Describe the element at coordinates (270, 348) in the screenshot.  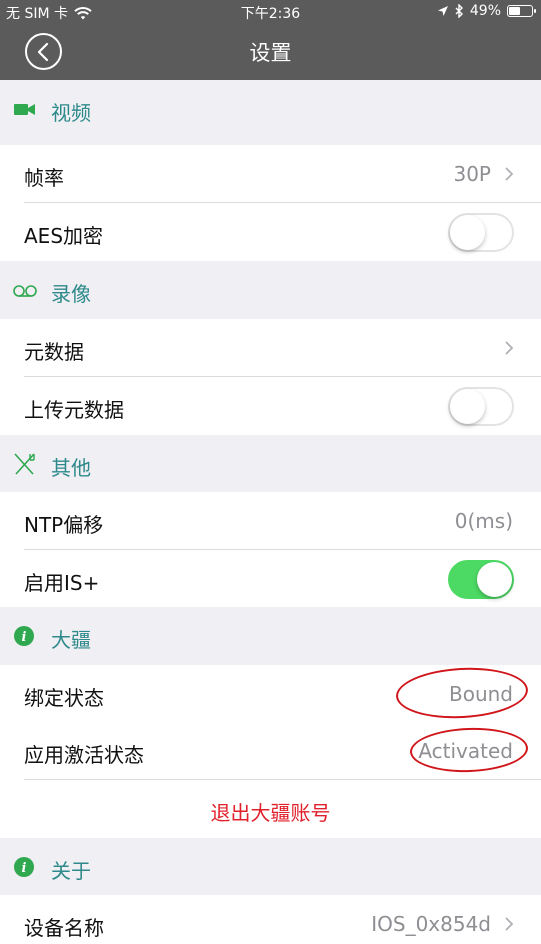
I see `row-metadata: 元数据` at that location.